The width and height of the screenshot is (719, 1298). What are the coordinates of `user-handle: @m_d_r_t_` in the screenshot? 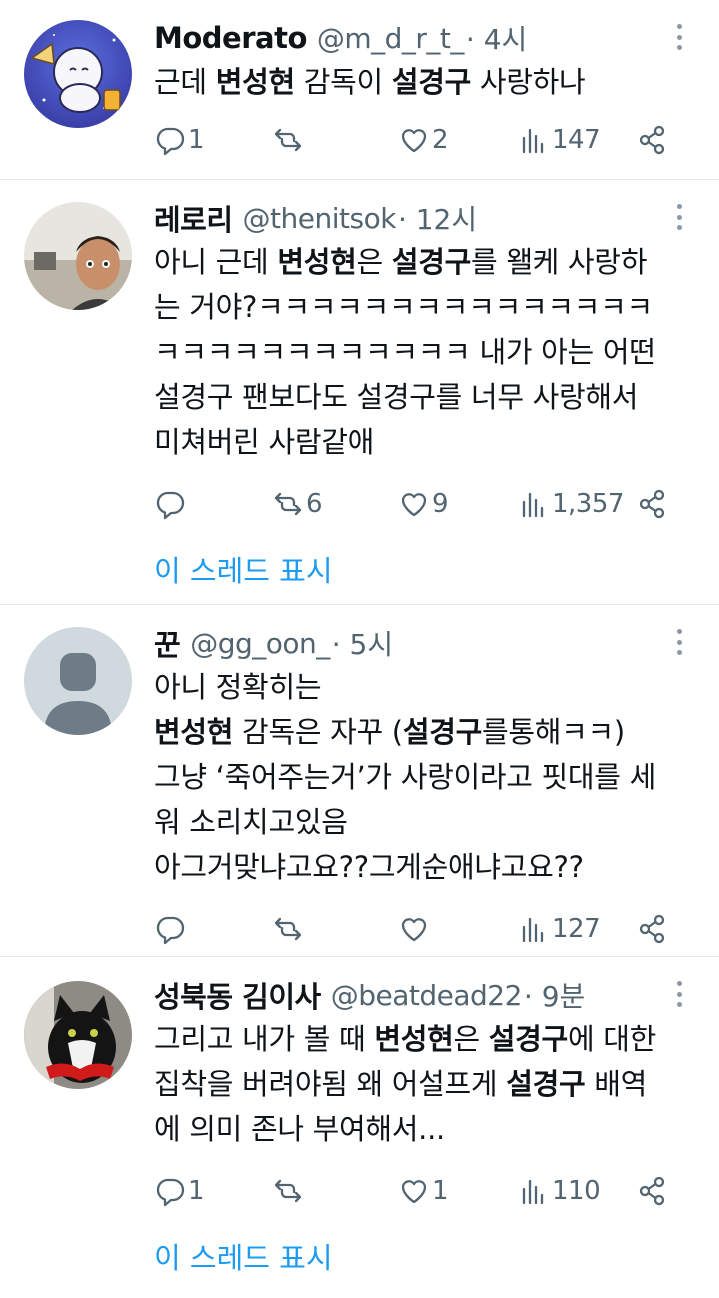 It's located at (391, 38).